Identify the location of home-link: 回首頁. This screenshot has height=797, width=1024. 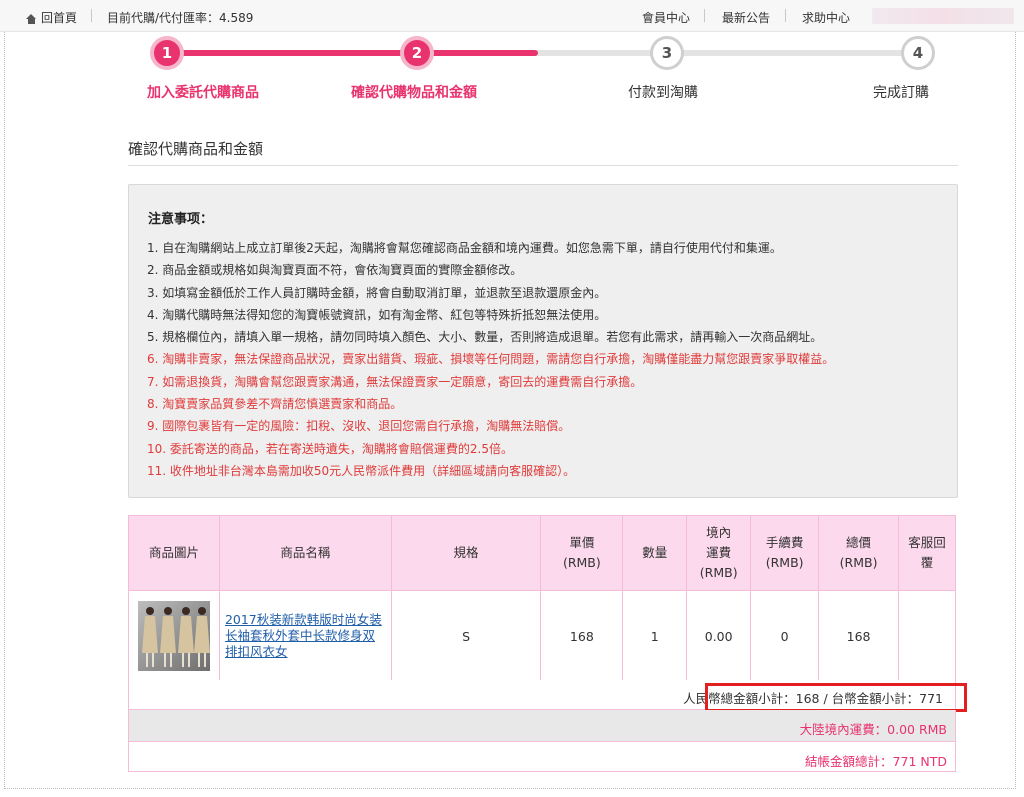
(51, 17).